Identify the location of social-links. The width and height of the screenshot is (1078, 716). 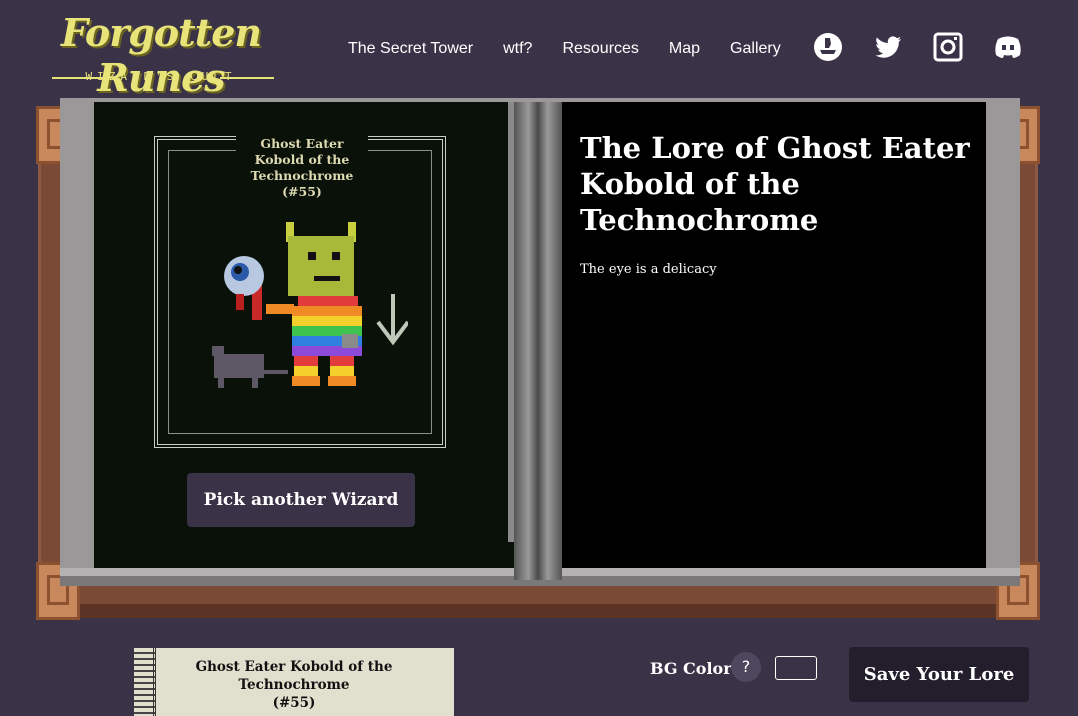
(932, 47).